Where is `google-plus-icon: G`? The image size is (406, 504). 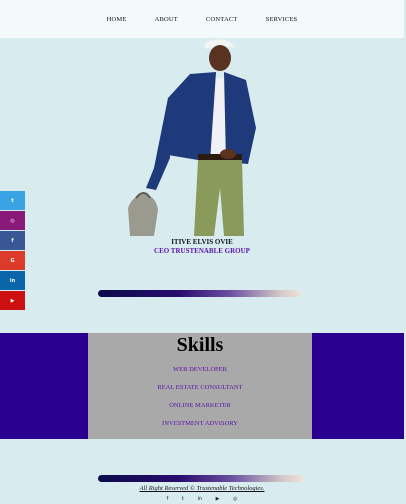
google-plus-icon: G is located at coordinates (12, 260).